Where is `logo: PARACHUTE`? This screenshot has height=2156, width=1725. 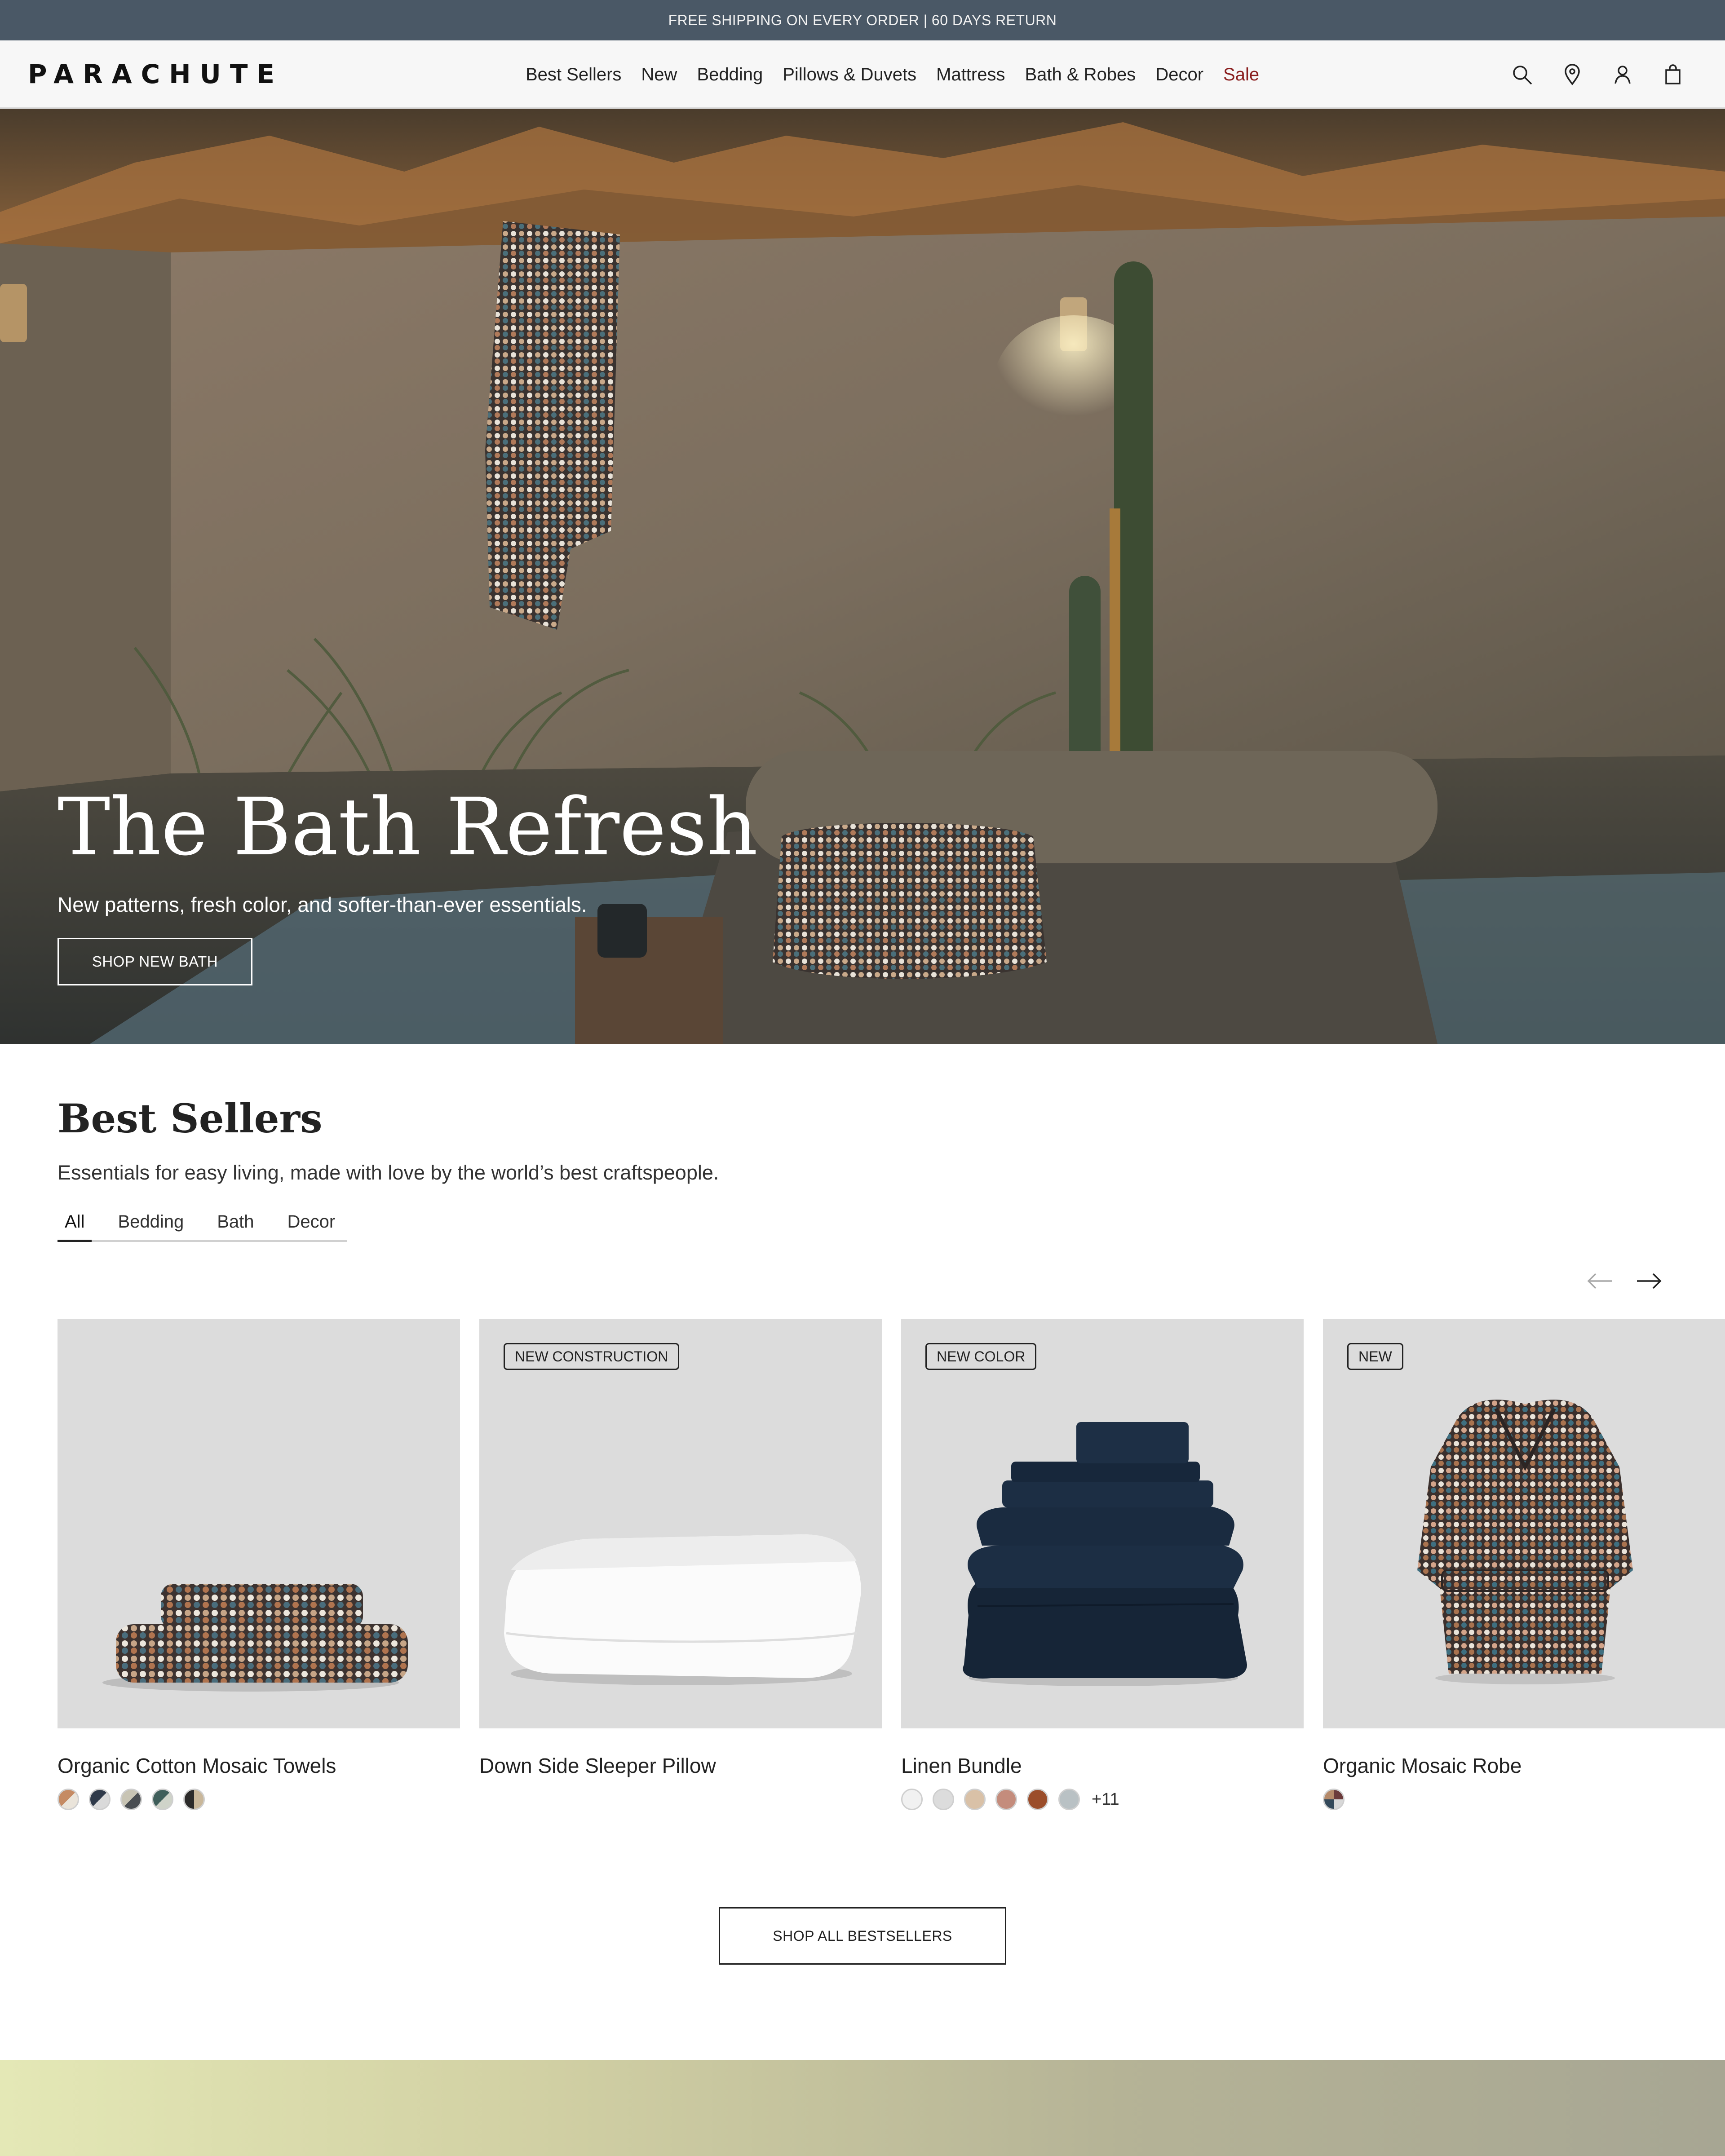 logo: PARACHUTE is located at coordinates (155, 74).